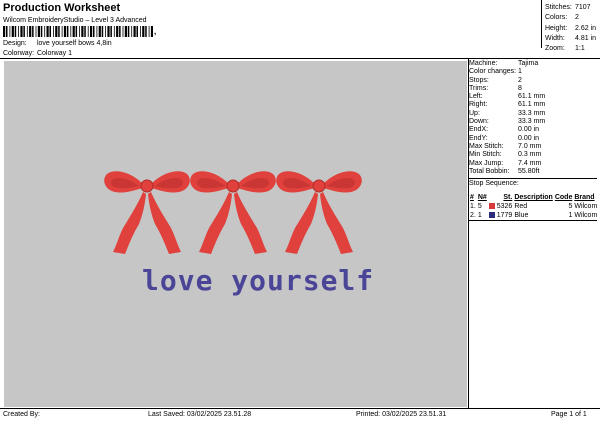  What do you see at coordinates (483, 63) in the screenshot?
I see `property-label: Machine:` at bounding box center [483, 63].